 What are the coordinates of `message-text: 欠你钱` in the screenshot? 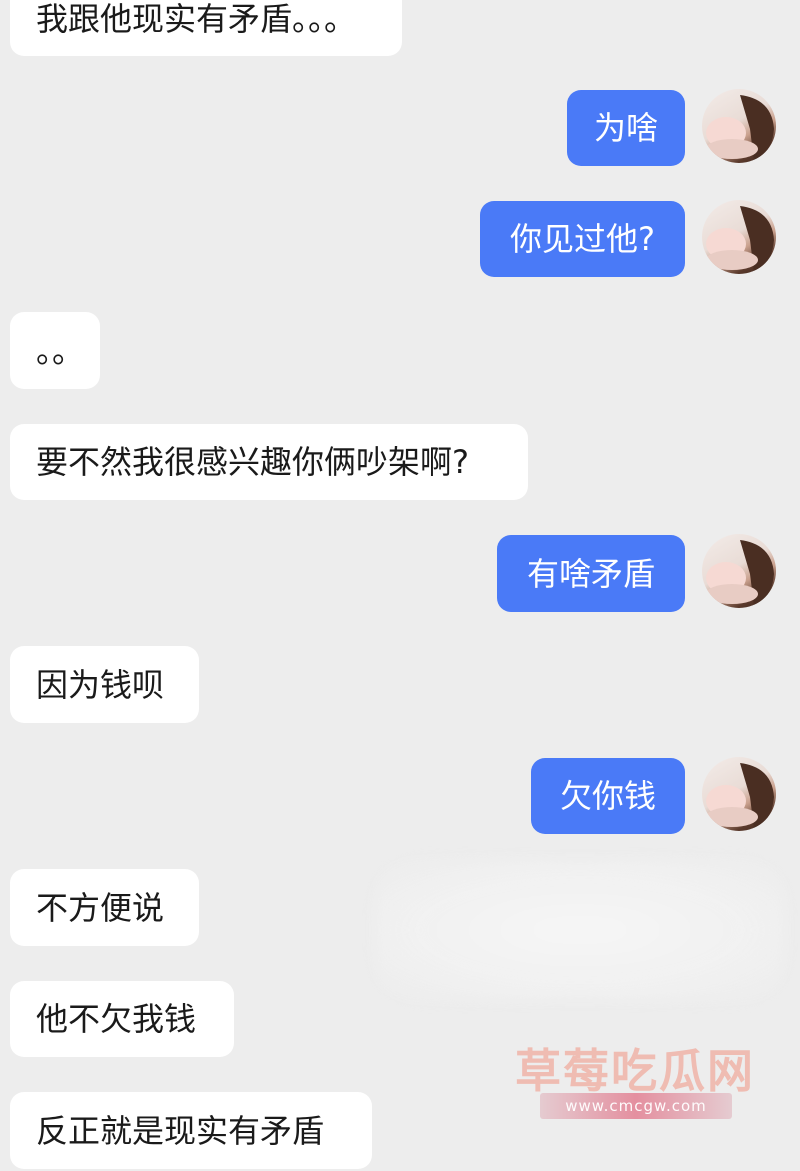 It's located at (607, 796).